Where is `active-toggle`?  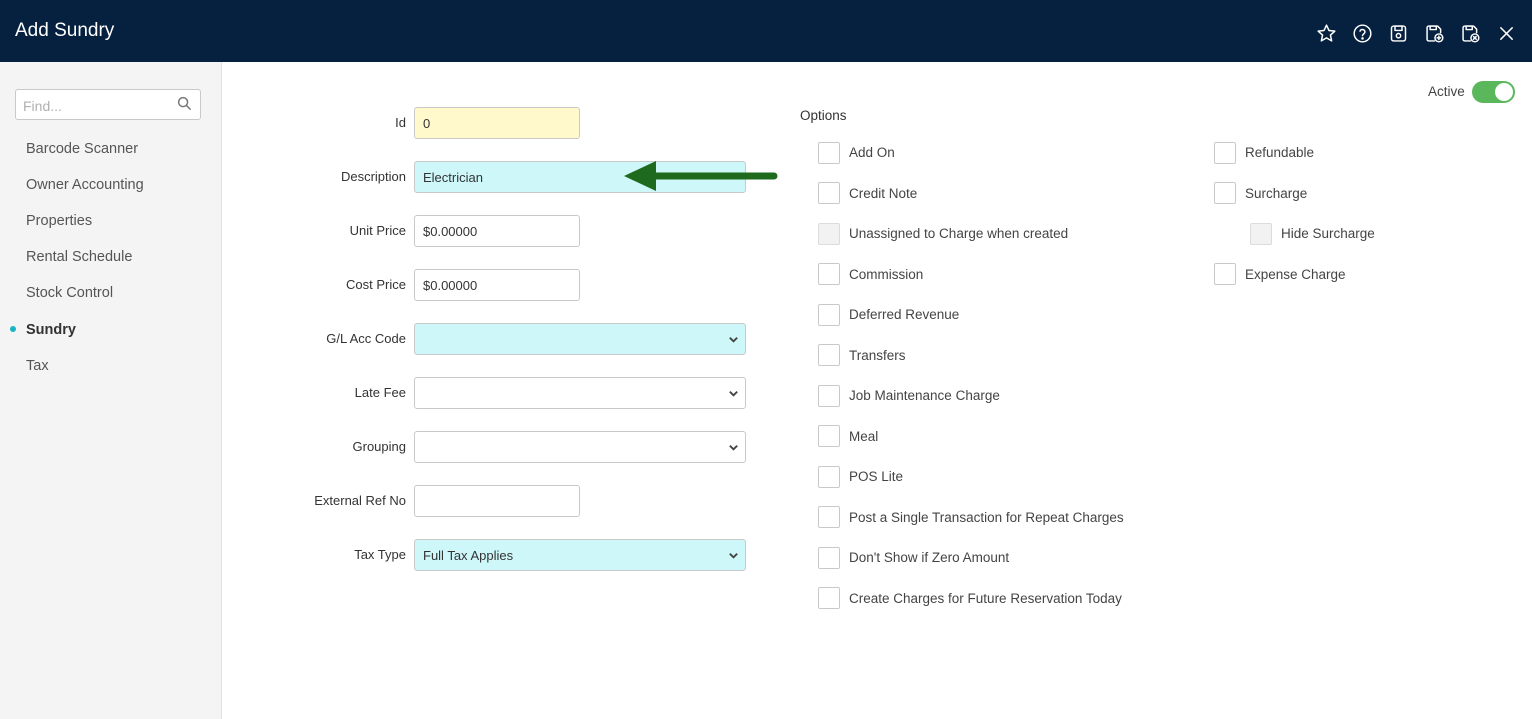 active-toggle is located at coordinates (1493, 92).